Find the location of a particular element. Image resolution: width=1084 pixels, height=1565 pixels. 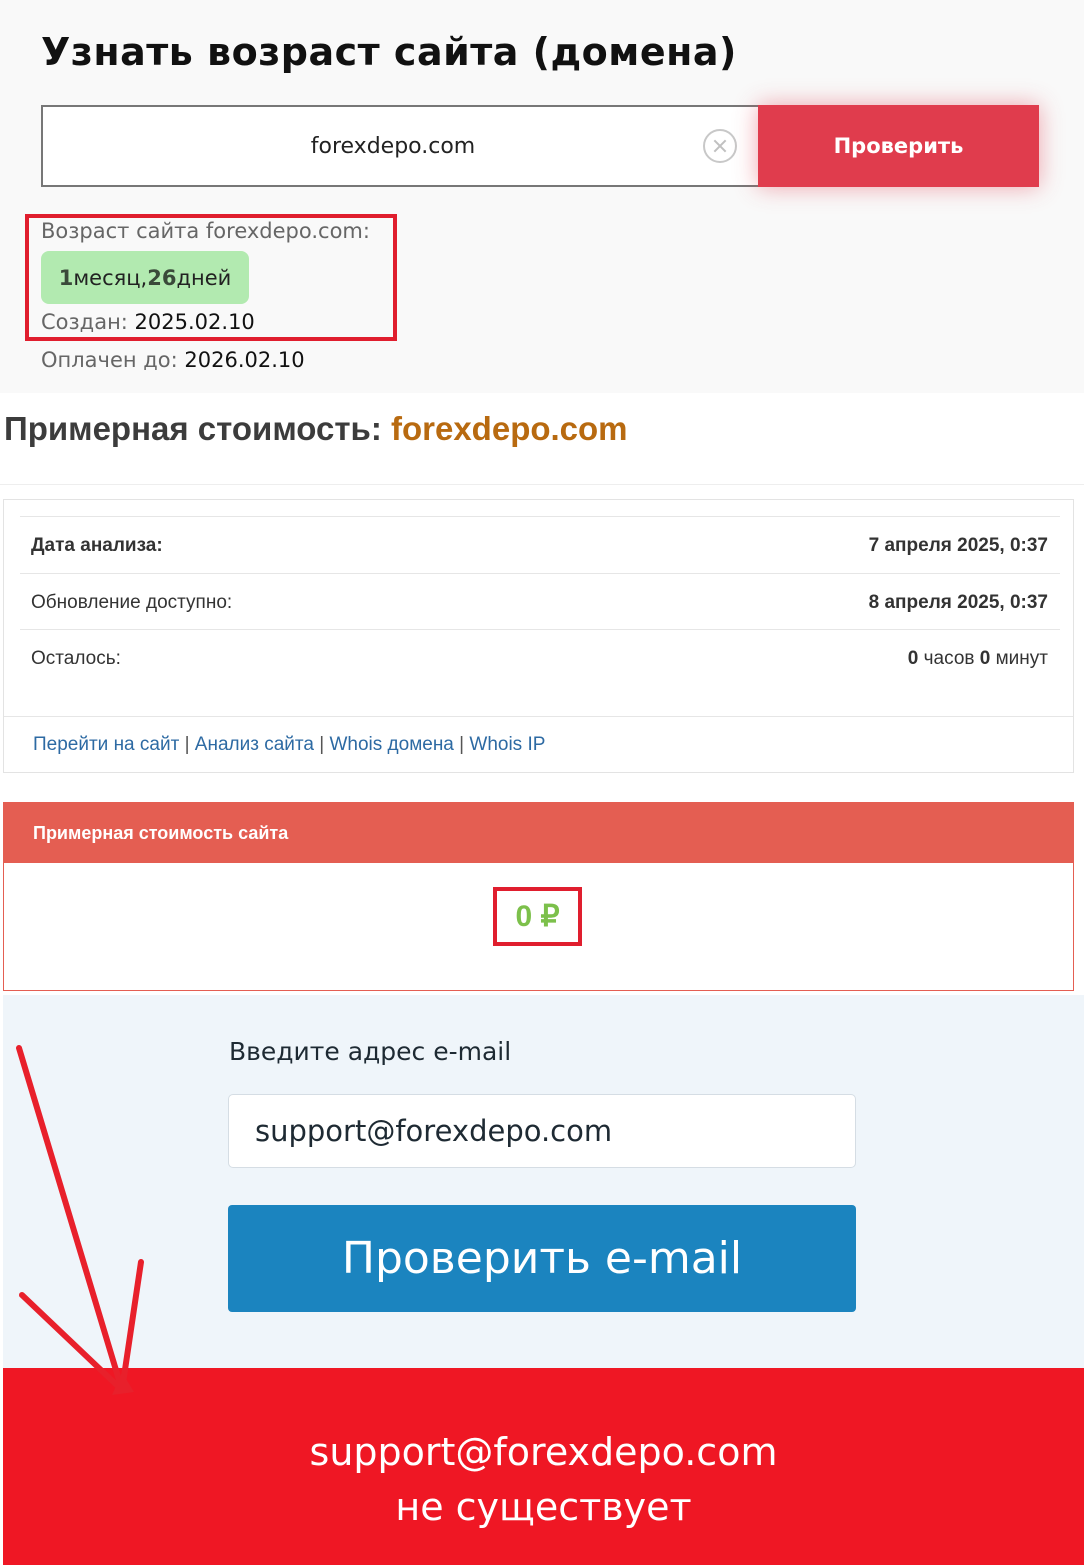

paid-value: 2026.02.10 is located at coordinates (244, 360).